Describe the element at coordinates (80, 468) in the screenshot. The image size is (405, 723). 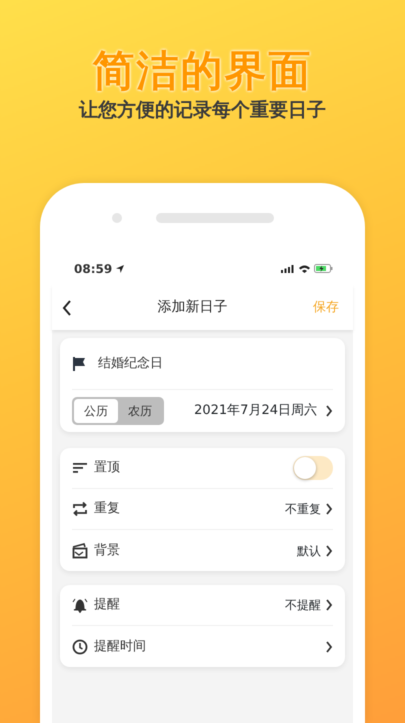
I see `sort-lines-icon` at that location.